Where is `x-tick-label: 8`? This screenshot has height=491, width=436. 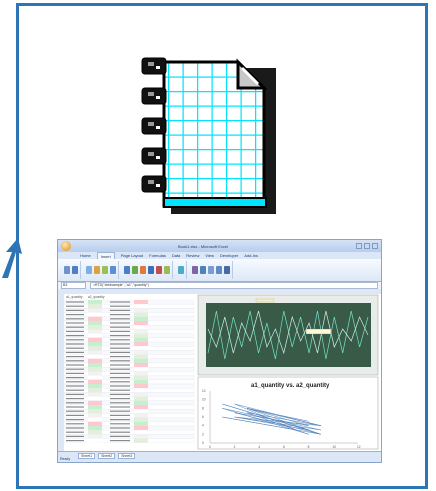 x-tick-label: 8 is located at coordinates (309, 447).